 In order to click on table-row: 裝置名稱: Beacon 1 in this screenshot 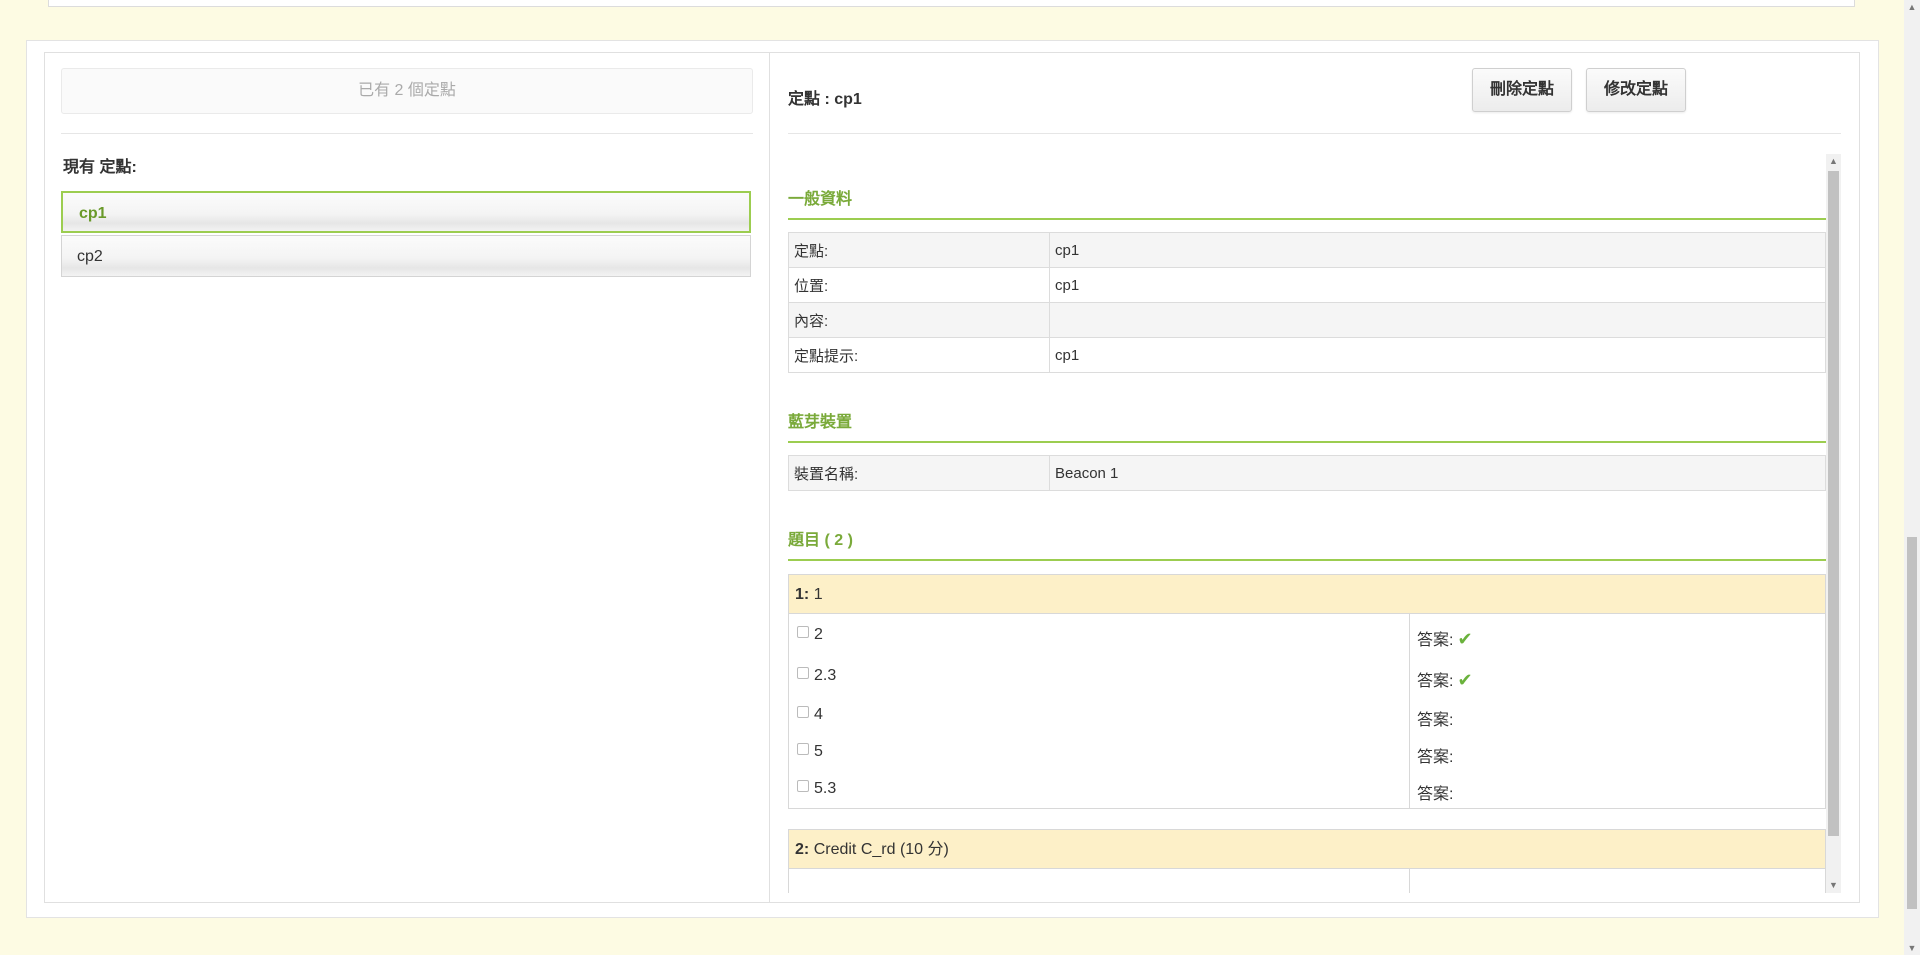, I will do `click(1307, 473)`.